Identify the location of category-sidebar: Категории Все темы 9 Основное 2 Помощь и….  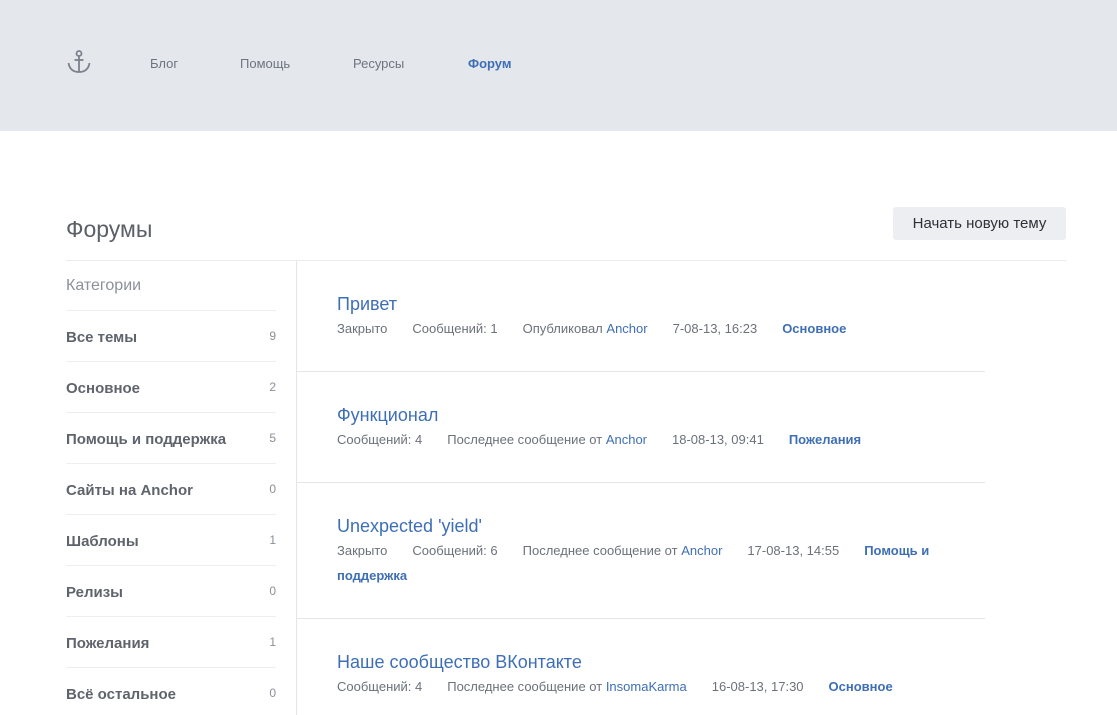
(181, 488).